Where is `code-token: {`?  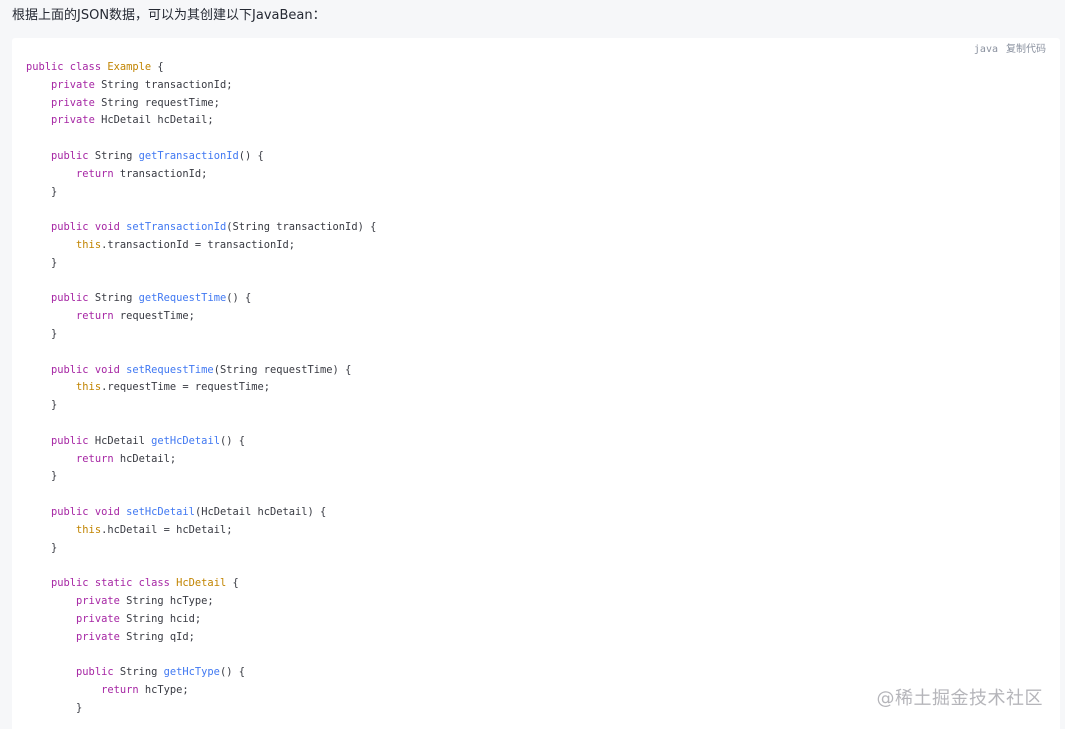
code-token: { is located at coordinates (157, 67).